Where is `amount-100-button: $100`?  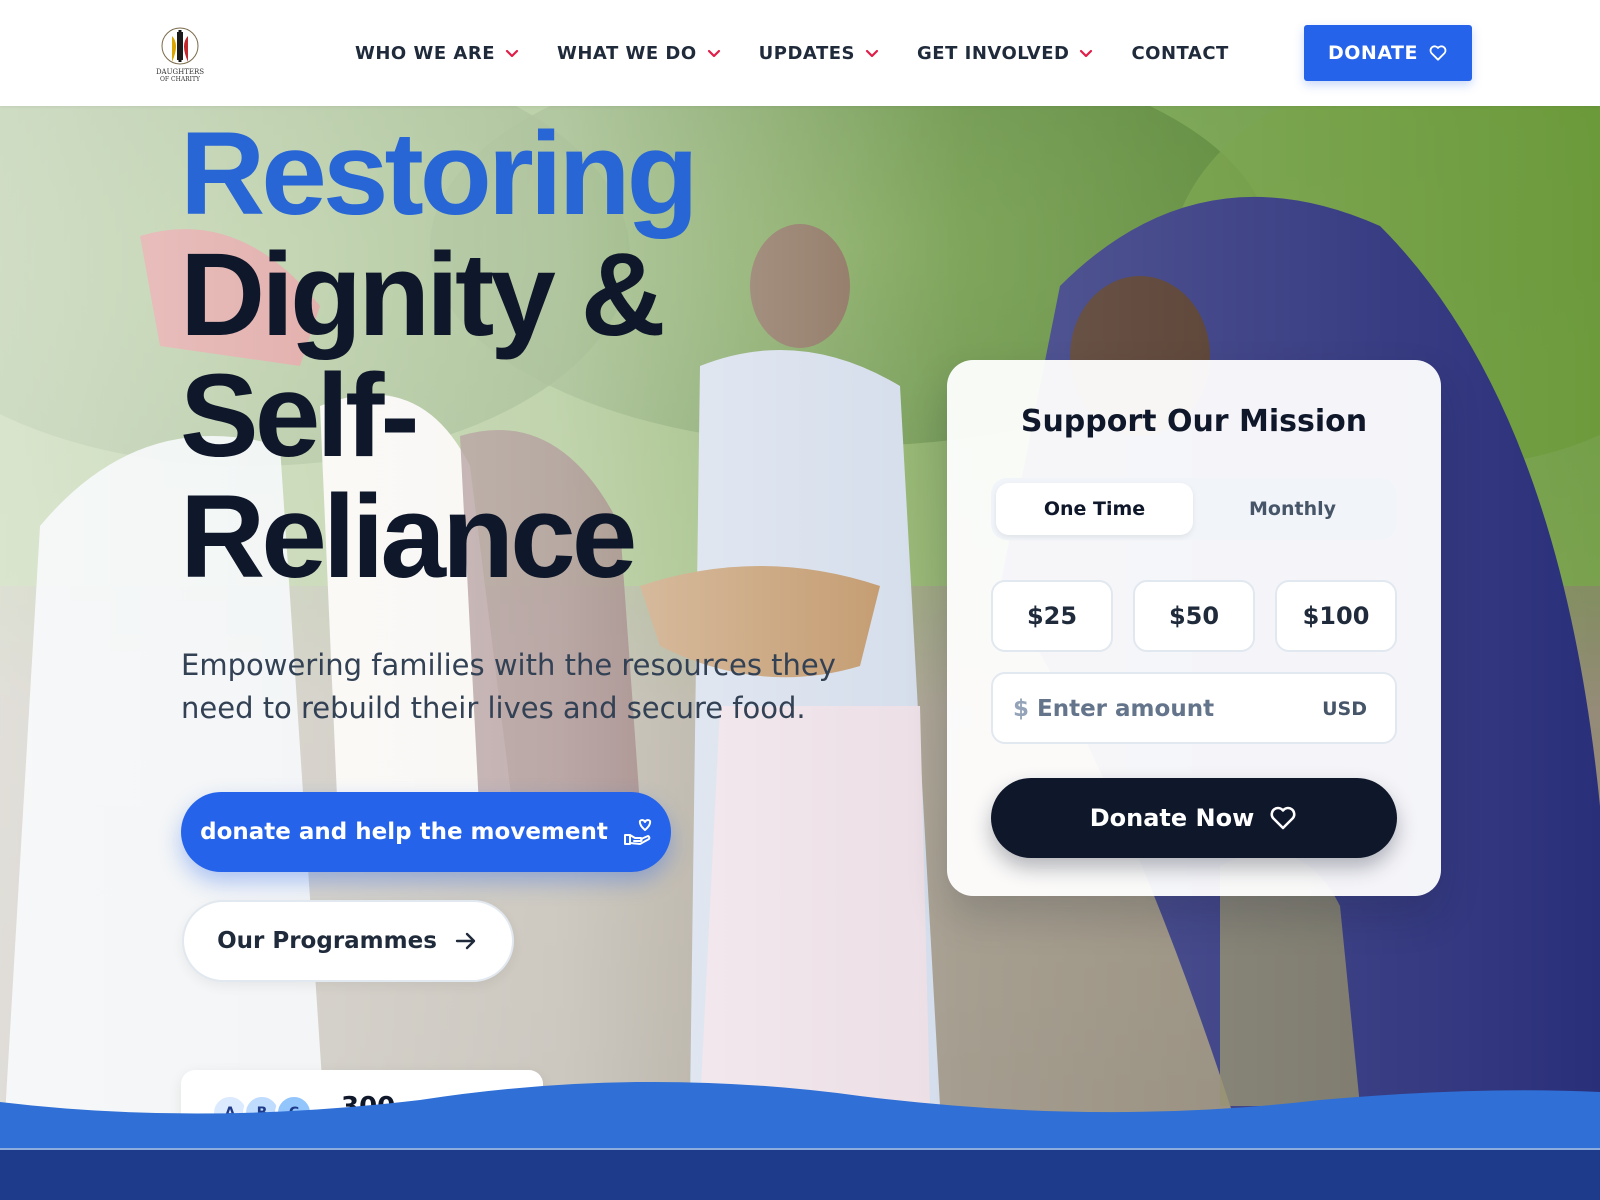
amount-100-button: $100 is located at coordinates (1336, 616).